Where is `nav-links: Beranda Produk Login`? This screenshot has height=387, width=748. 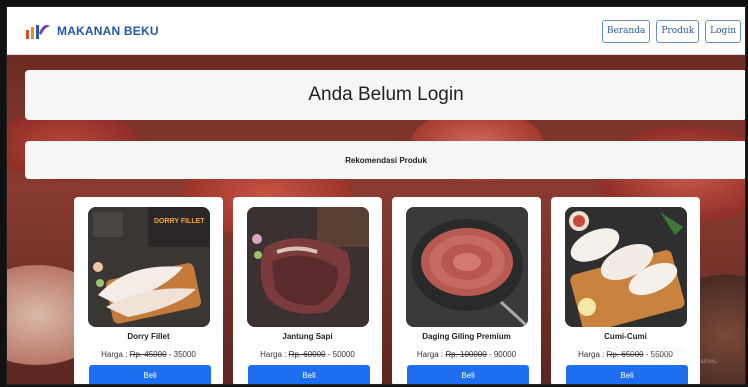
nav-links: Beranda Produk Login is located at coordinates (671, 31).